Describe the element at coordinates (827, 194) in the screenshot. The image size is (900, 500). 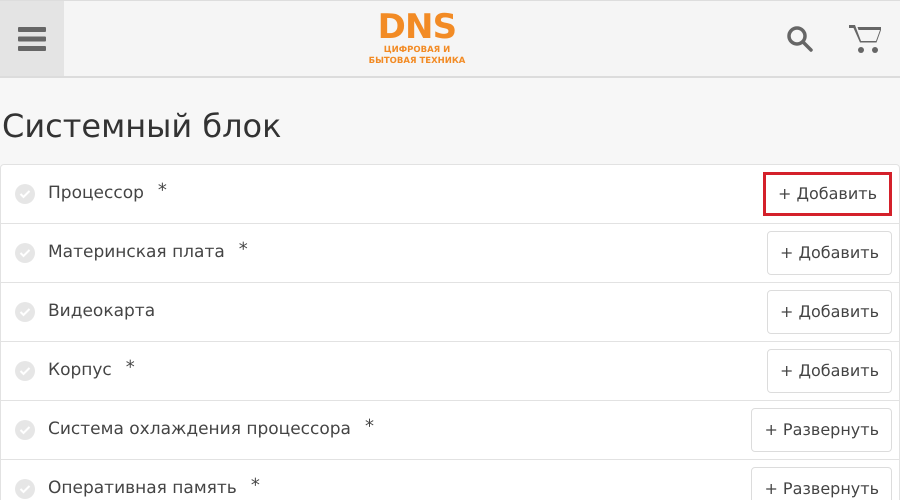
I see `highlighted-add-button: + Добавить` at that location.